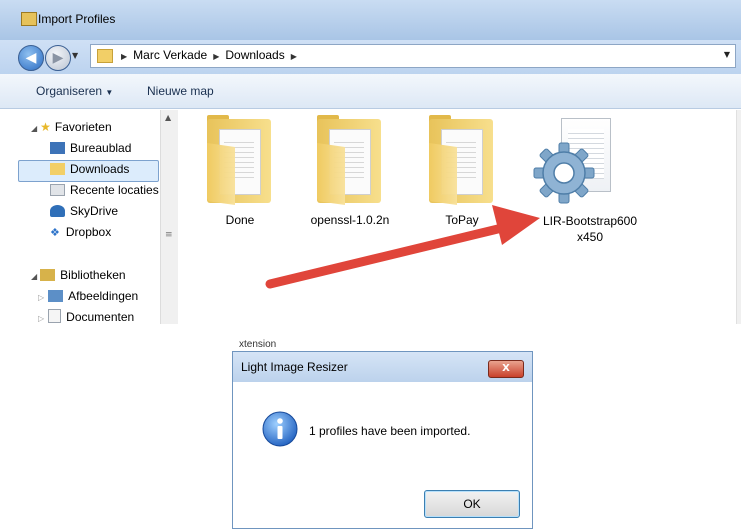  Describe the element at coordinates (413, 56) in the screenshot. I see `address-bar: ▶ Marc Verkade ▶ Downloads ▶ ▼` at that location.